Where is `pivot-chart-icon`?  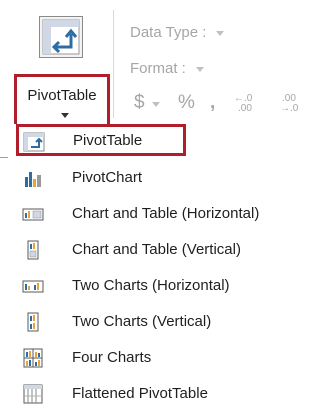
pivot-chart-icon is located at coordinates (33, 178).